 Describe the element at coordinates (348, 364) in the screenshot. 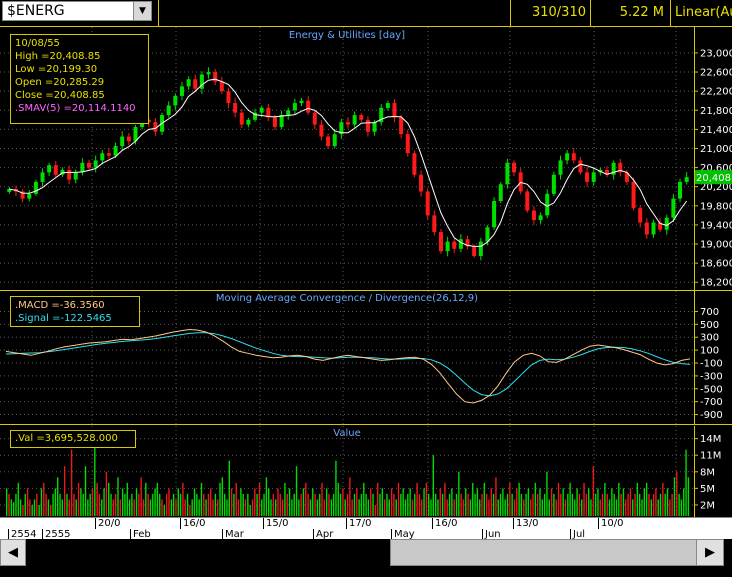

I see `signal-line` at that location.